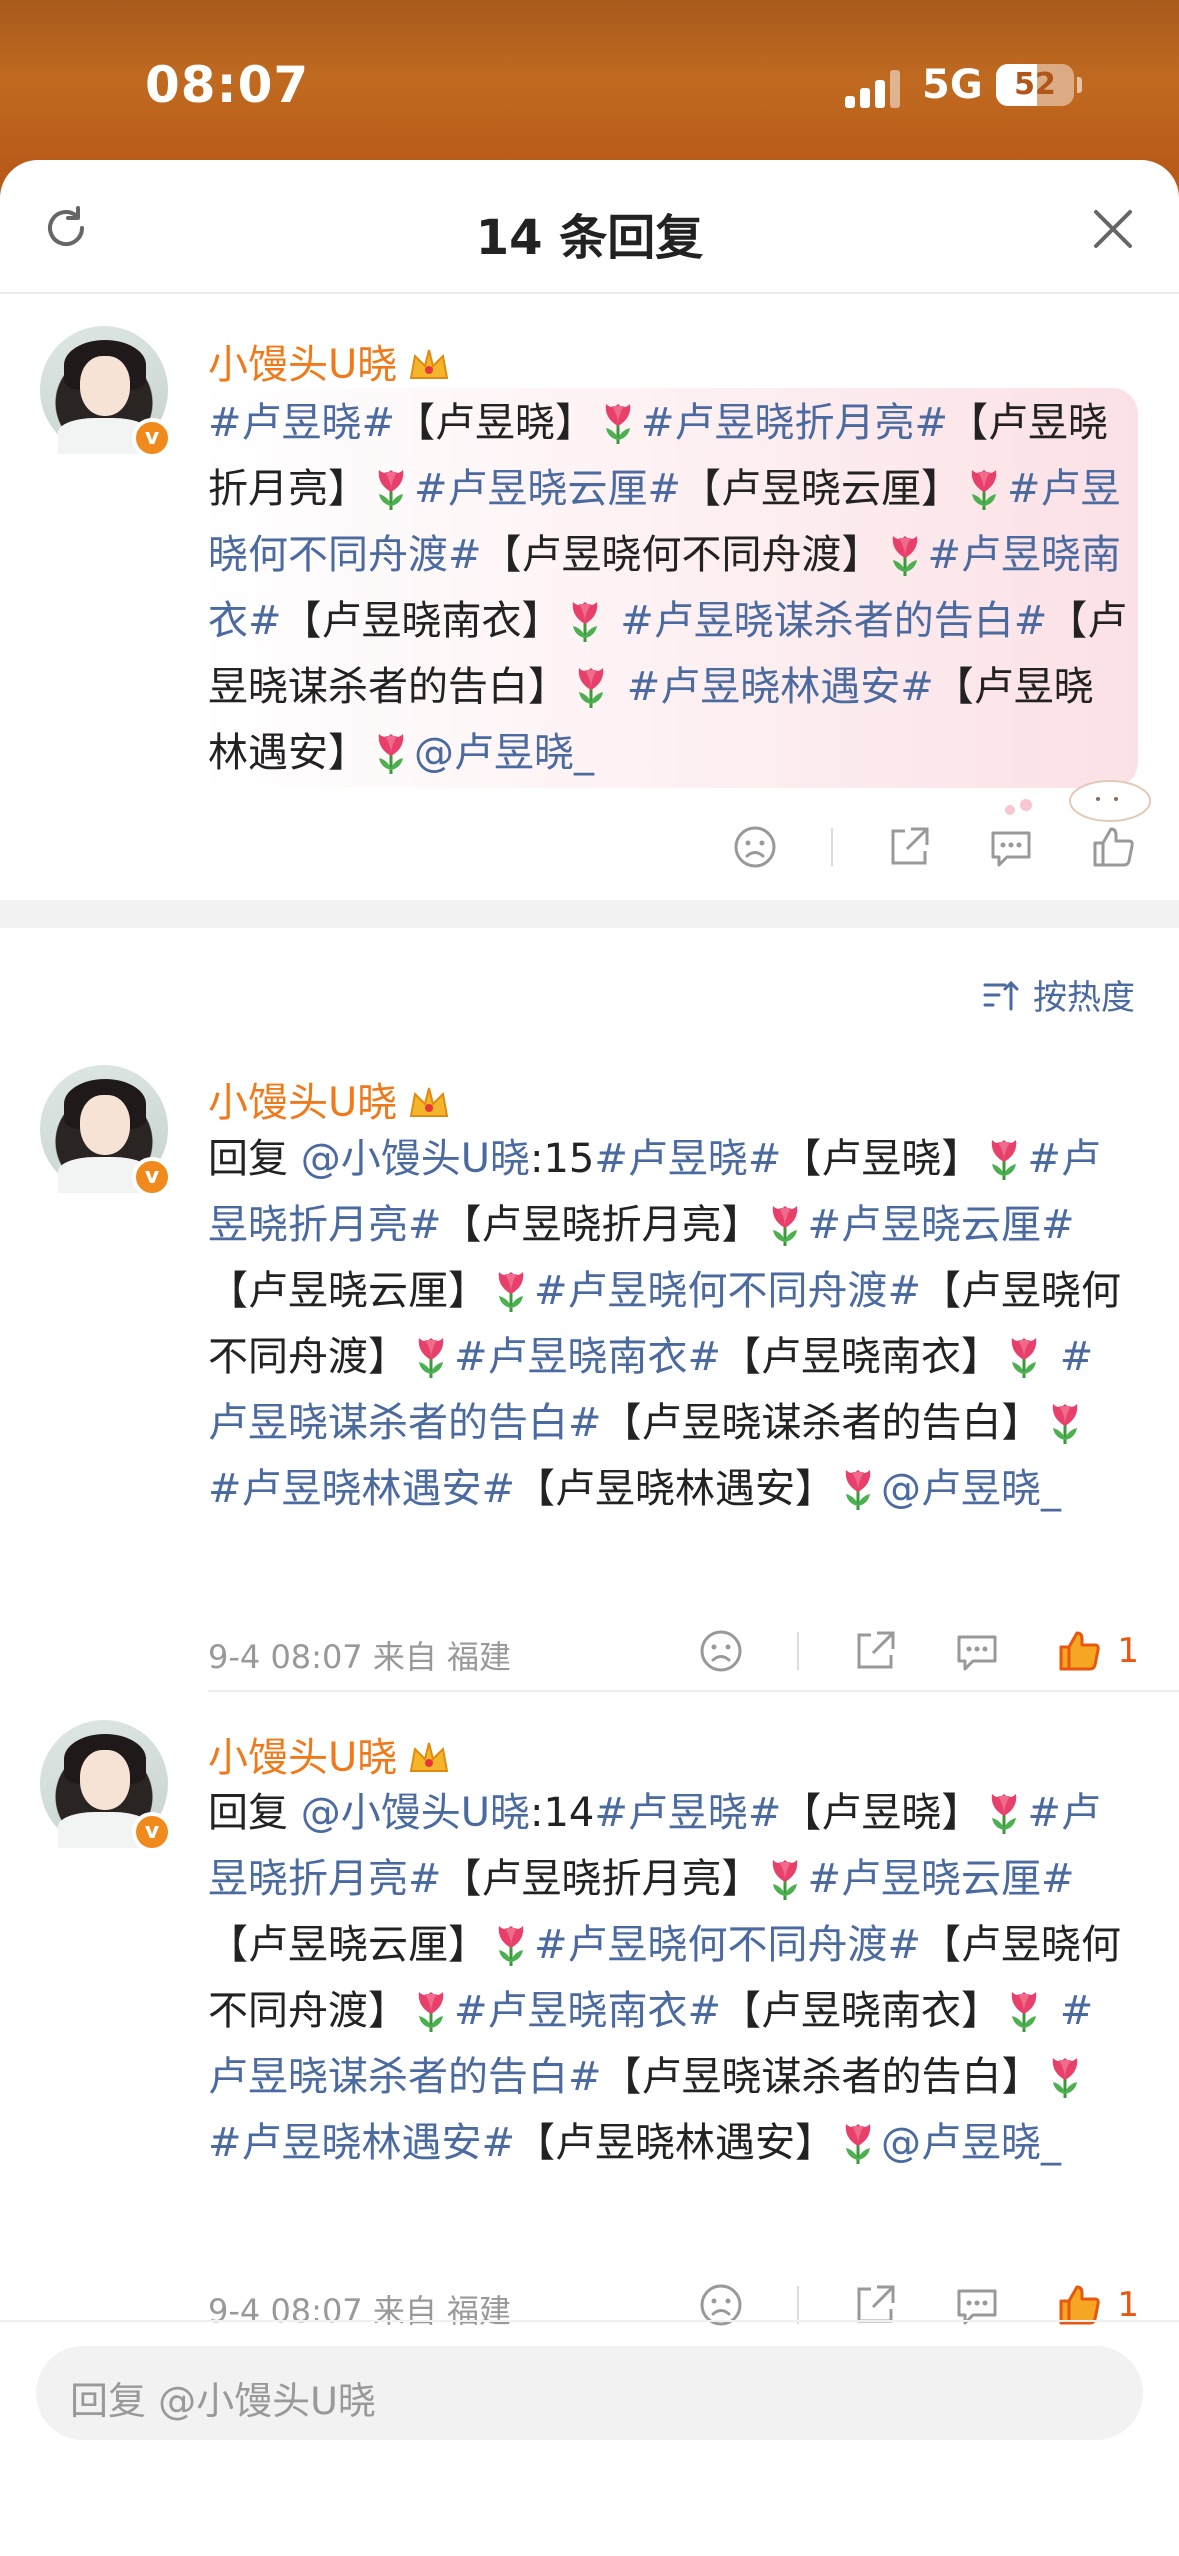 This screenshot has width=1179, height=2556. Describe the element at coordinates (562, 1159) in the screenshot. I see `reply-number: :15` at that location.